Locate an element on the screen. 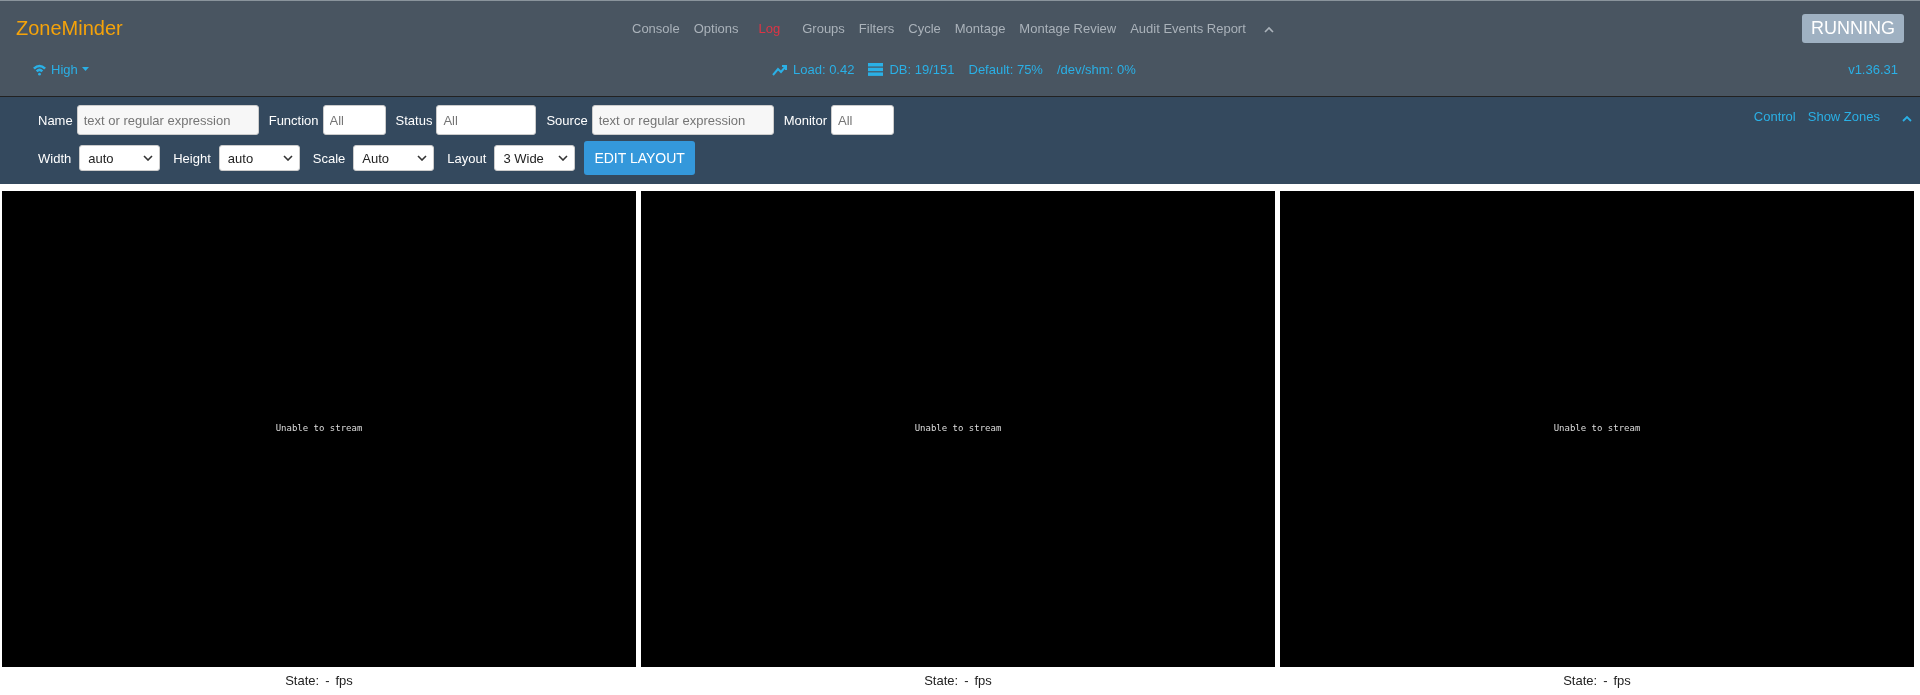 The image size is (1920, 695). list-icon is located at coordinates (876, 69).